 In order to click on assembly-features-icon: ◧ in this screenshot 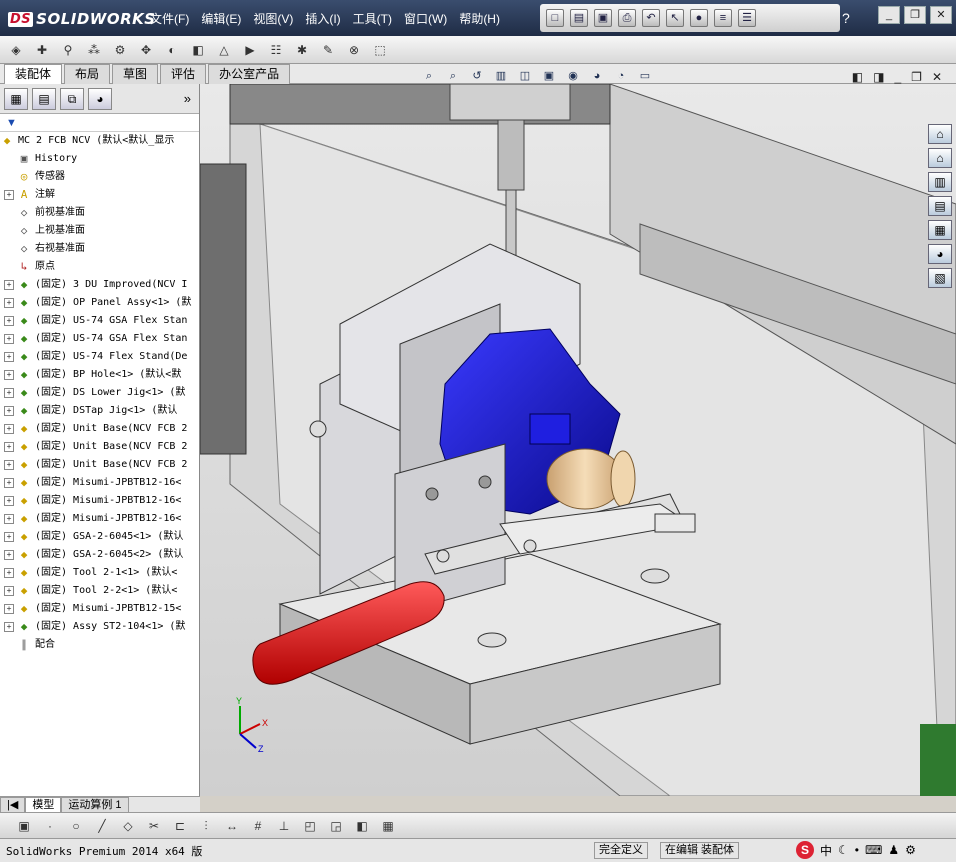, I will do `click(198, 50)`.